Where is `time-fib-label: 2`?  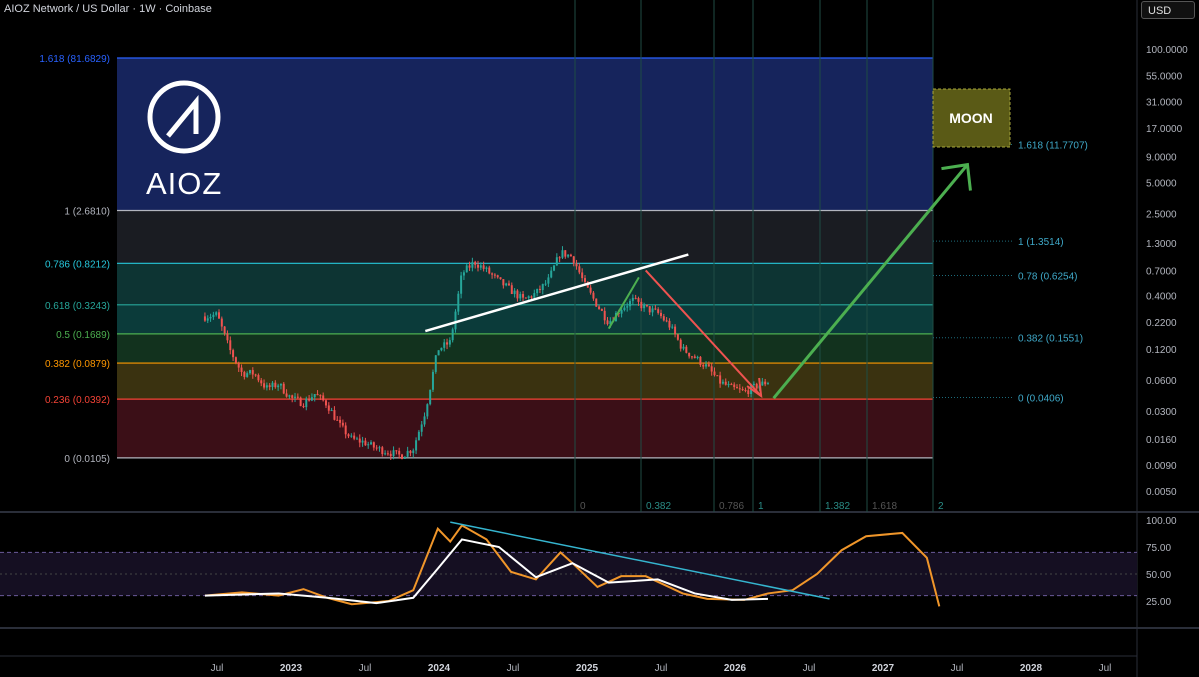
time-fib-label: 2 is located at coordinates (941, 506).